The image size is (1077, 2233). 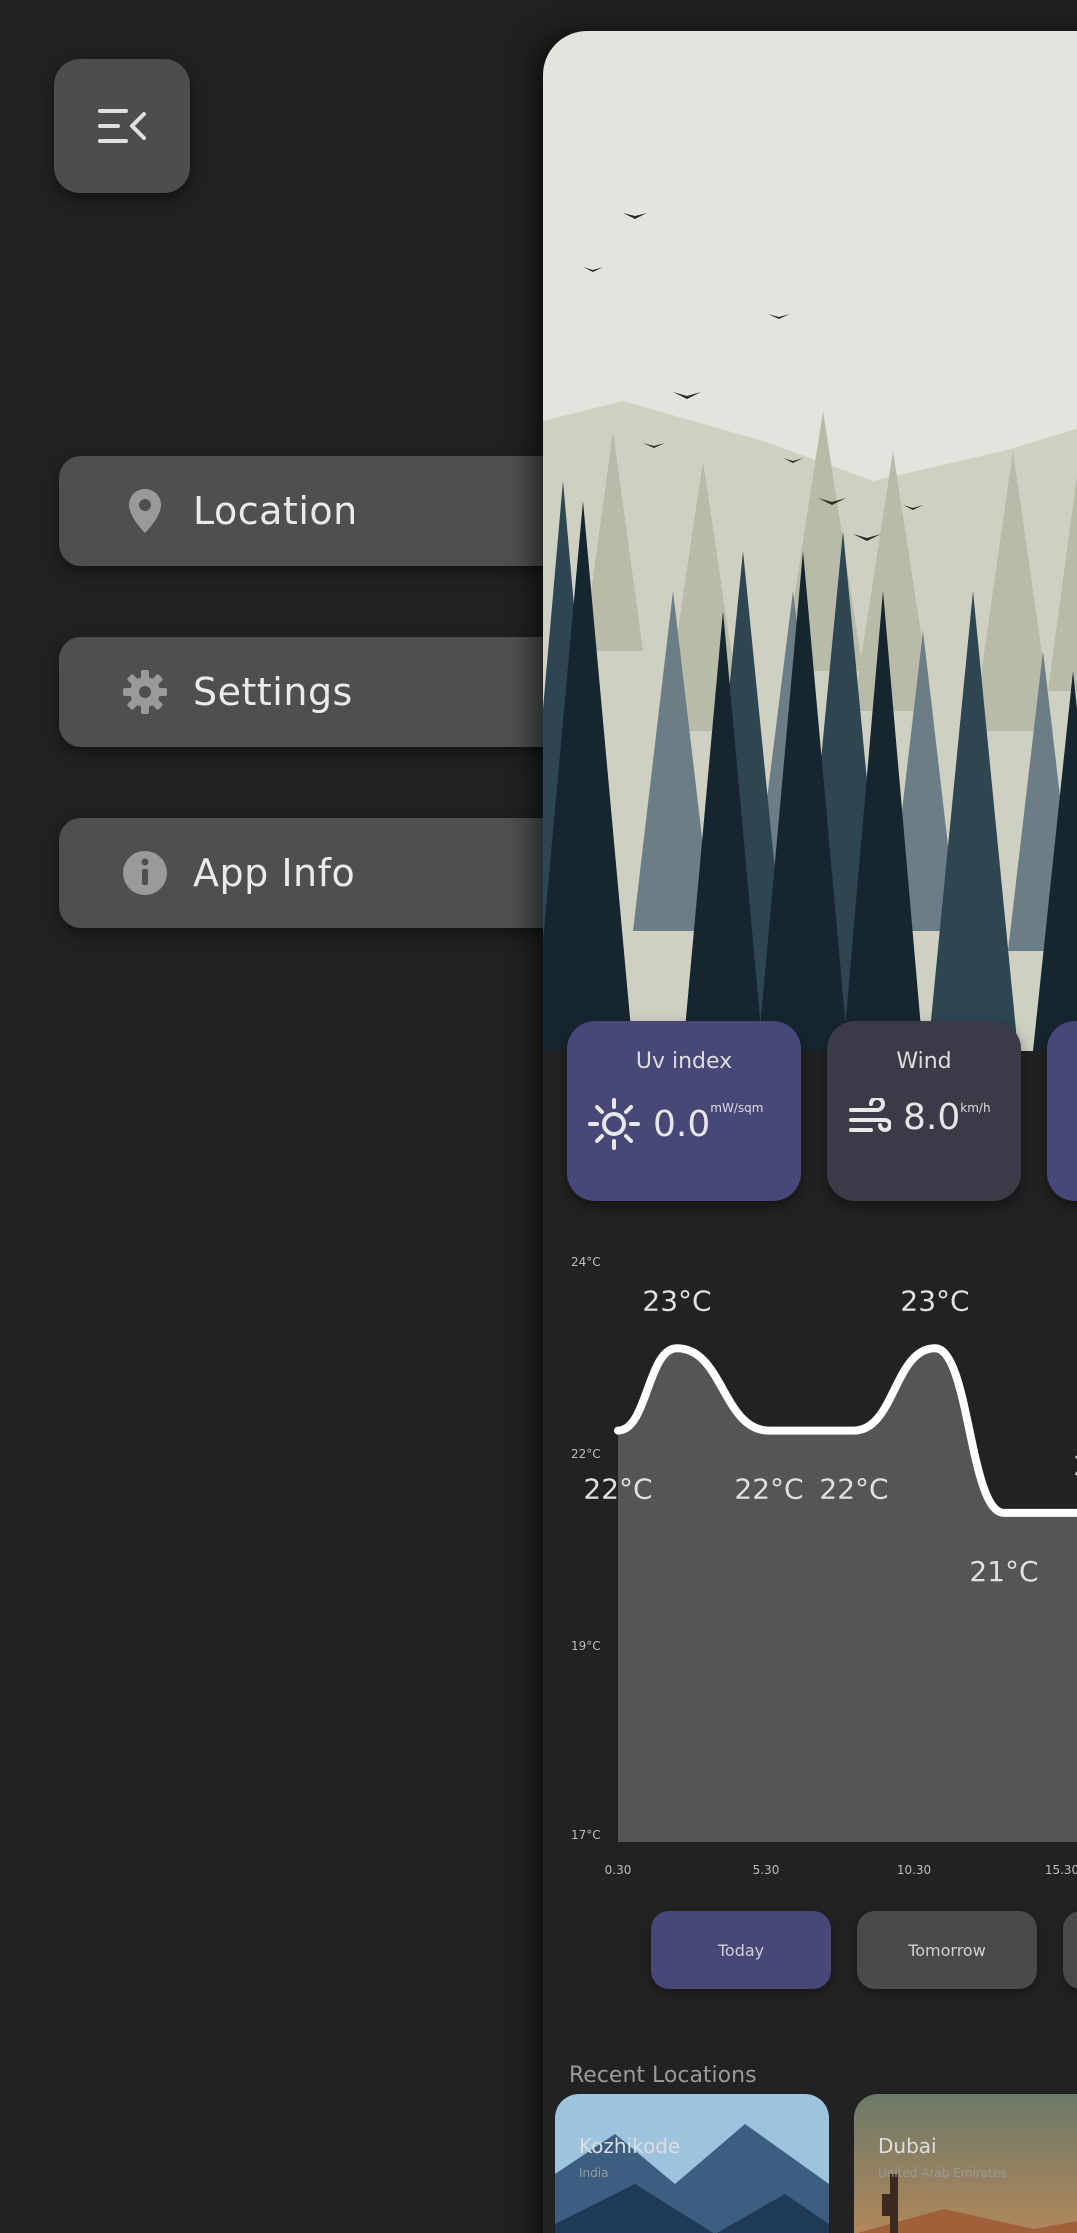 What do you see at coordinates (614, 1124) in the screenshot?
I see `sun-icon` at bounding box center [614, 1124].